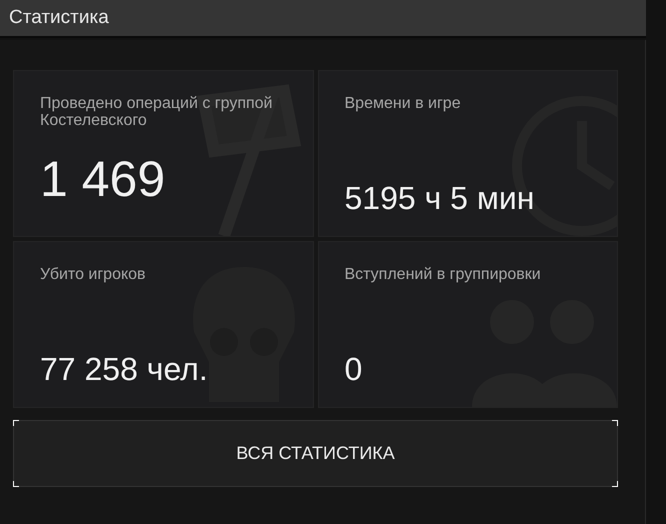 The height and width of the screenshot is (524, 666). I want to click on stat-value: 1 469, so click(103, 179).